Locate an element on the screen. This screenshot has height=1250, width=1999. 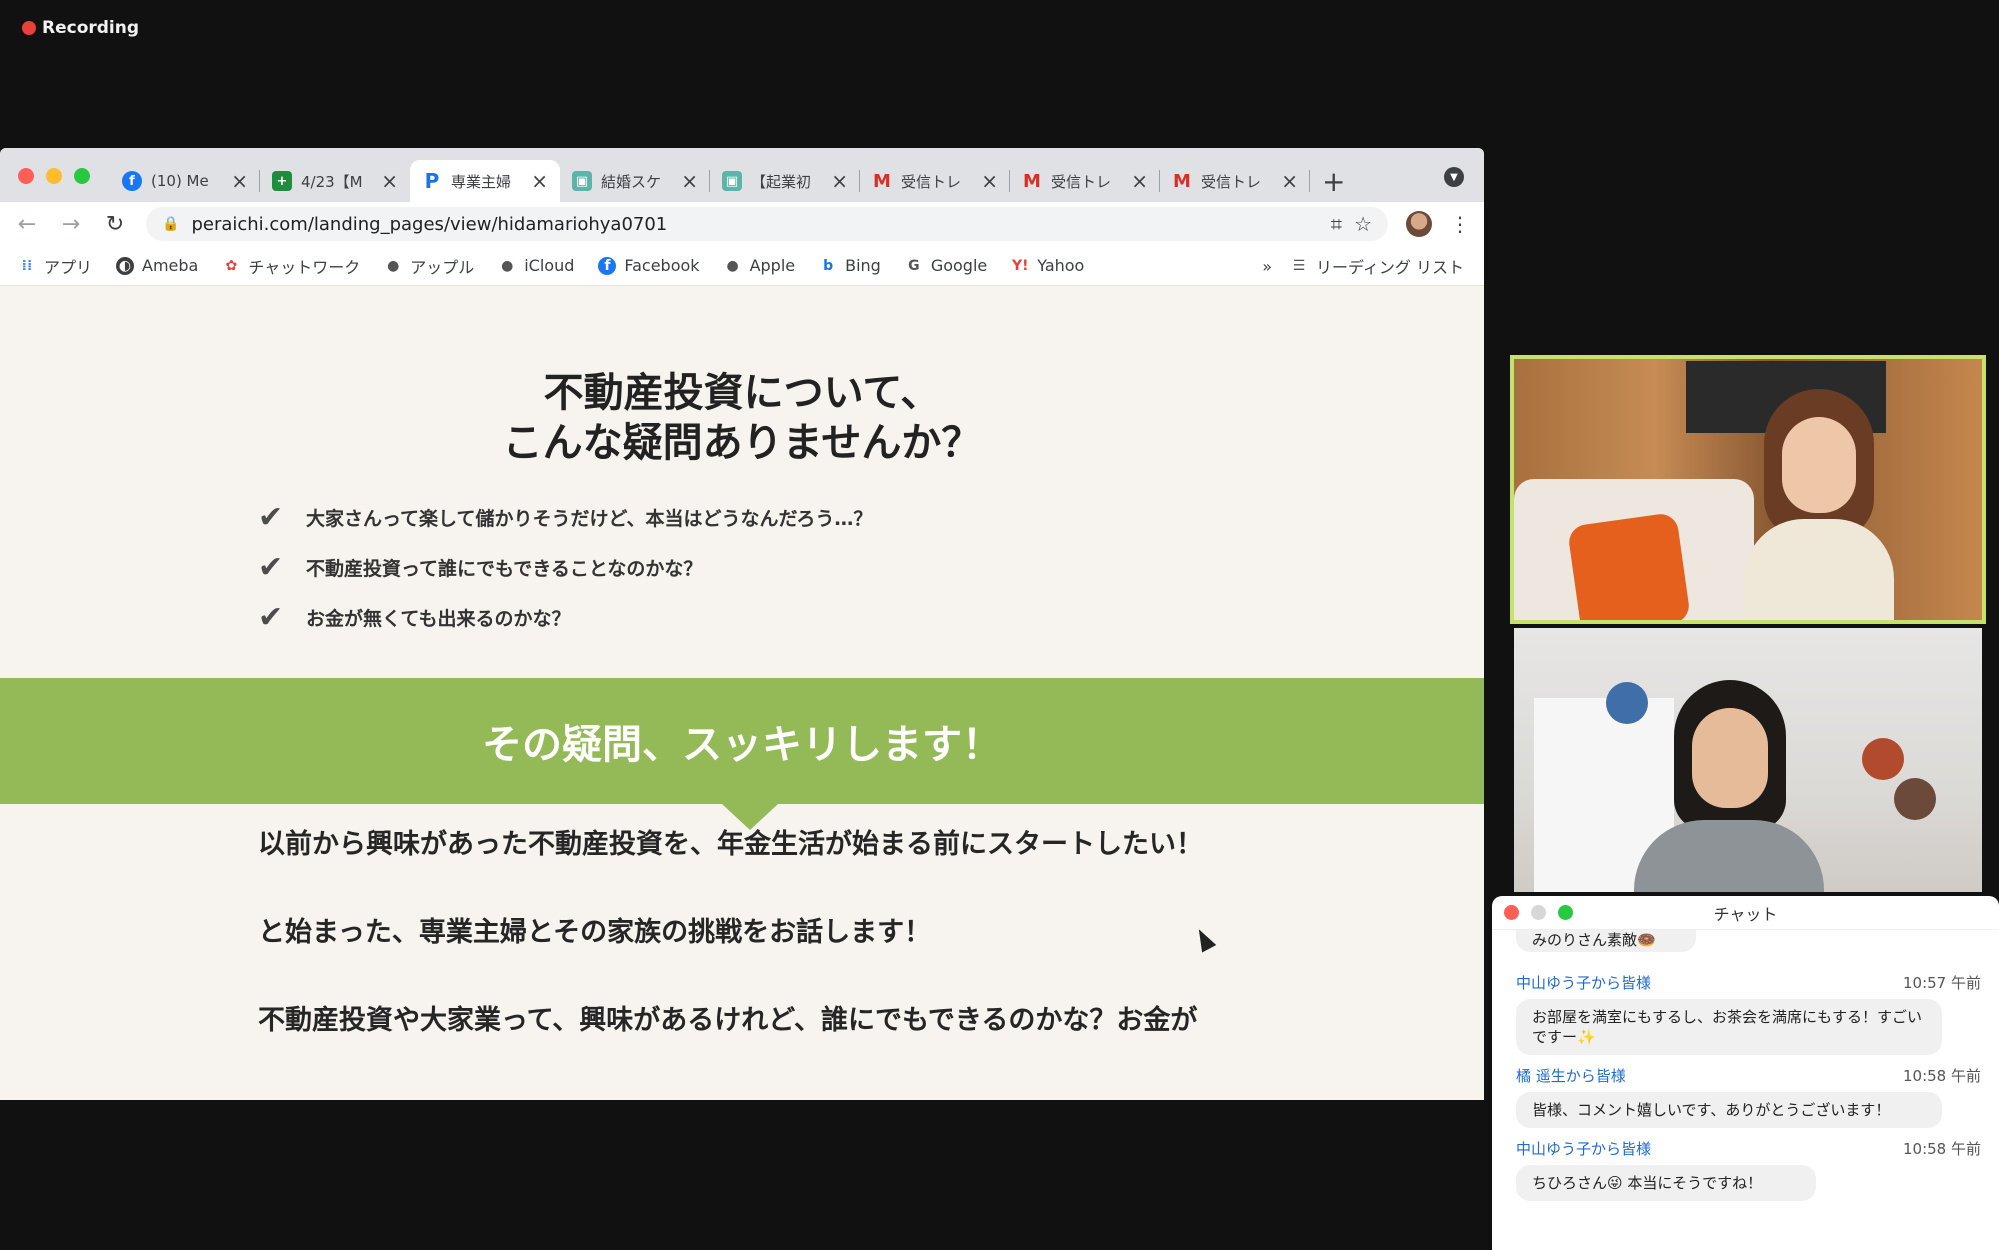
bing-icon: b is located at coordinates (828, 265).